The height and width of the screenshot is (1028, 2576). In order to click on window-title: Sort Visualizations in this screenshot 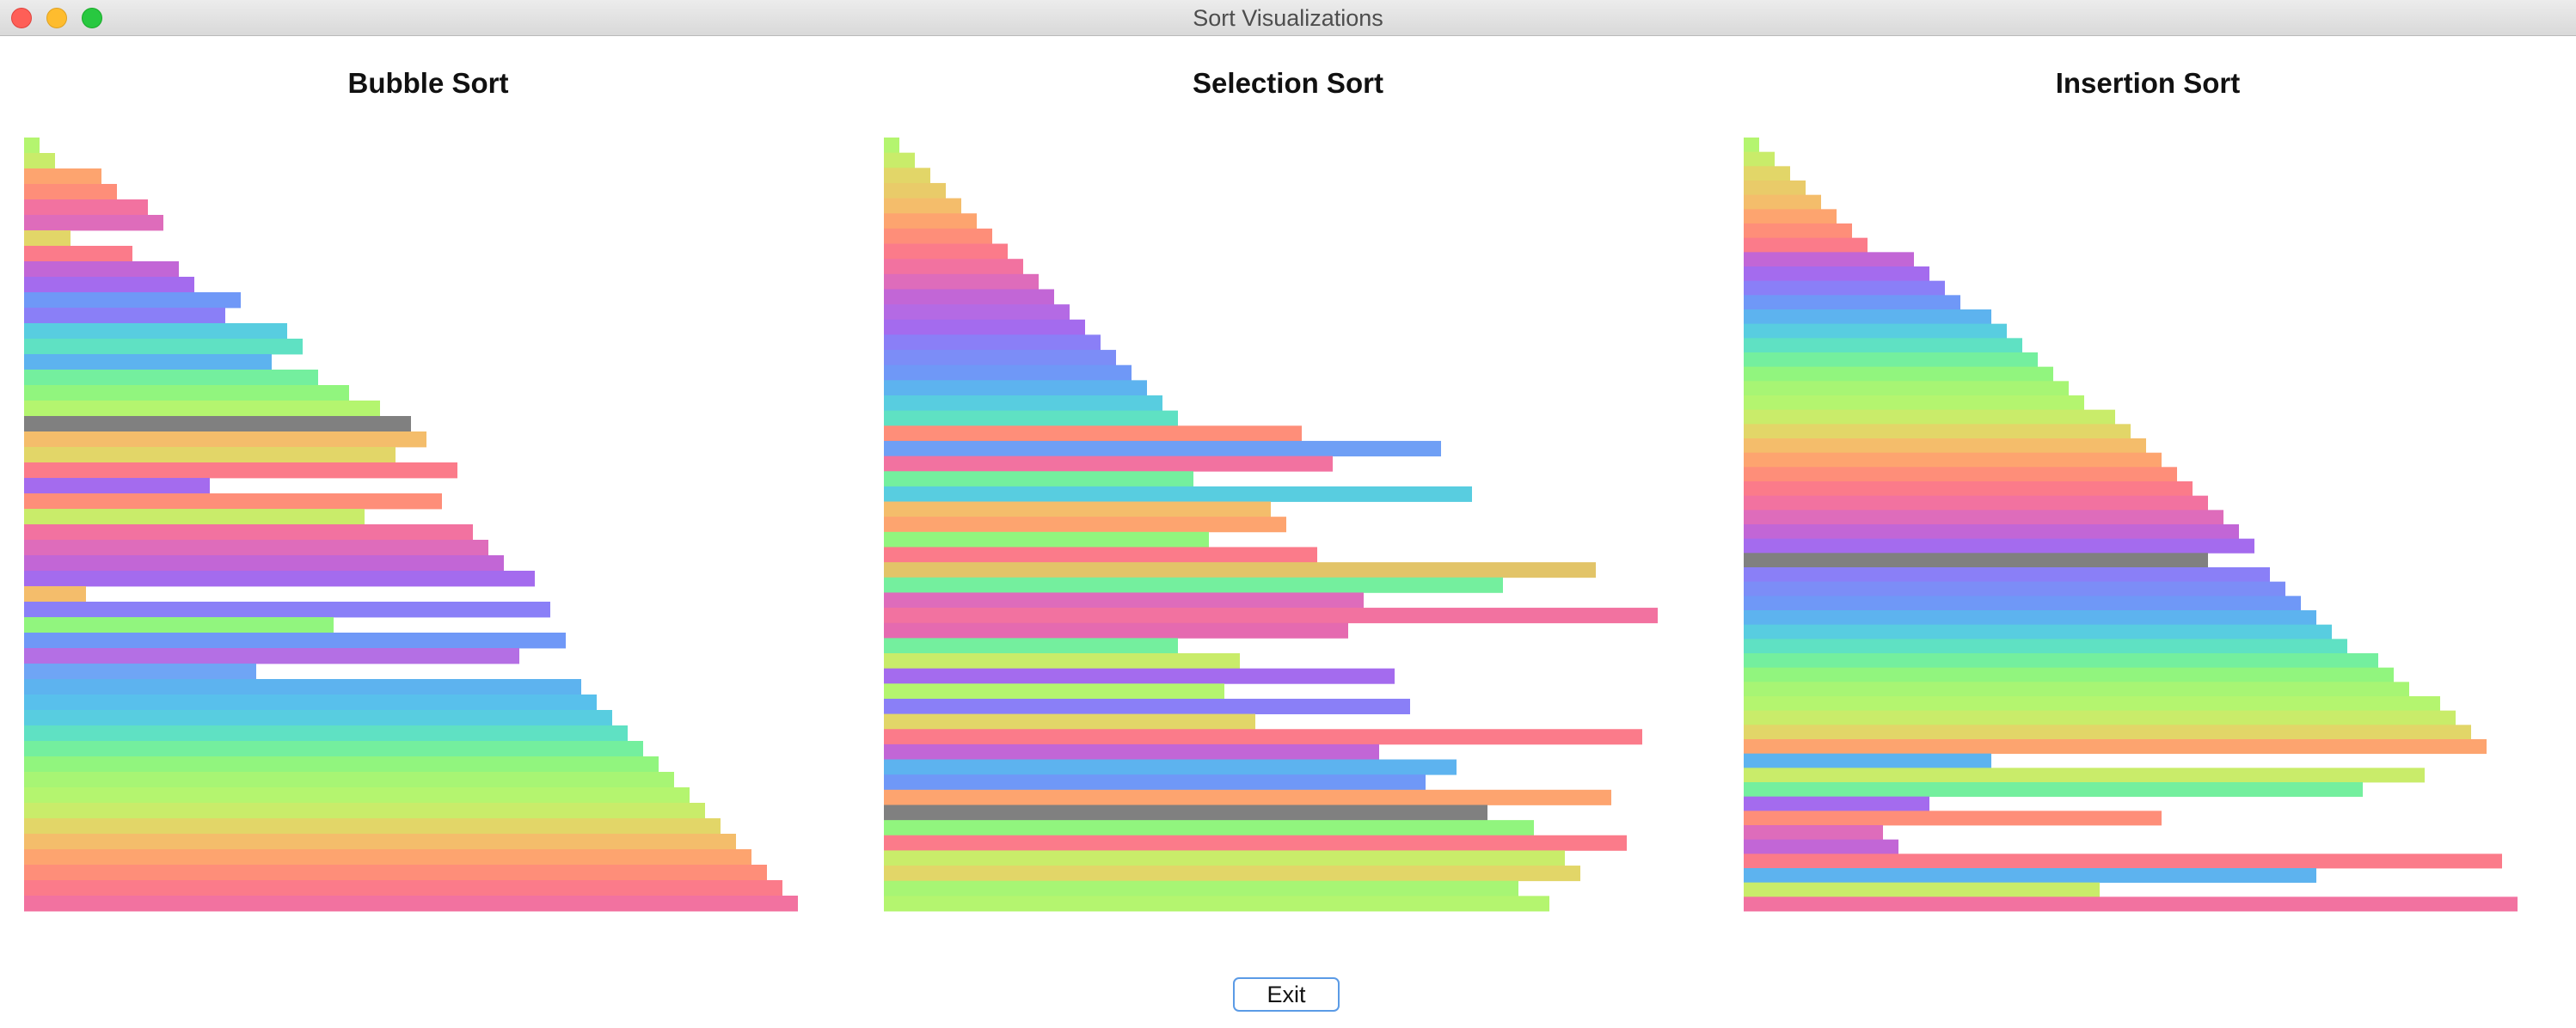, I will do `click(1288, 18)`.